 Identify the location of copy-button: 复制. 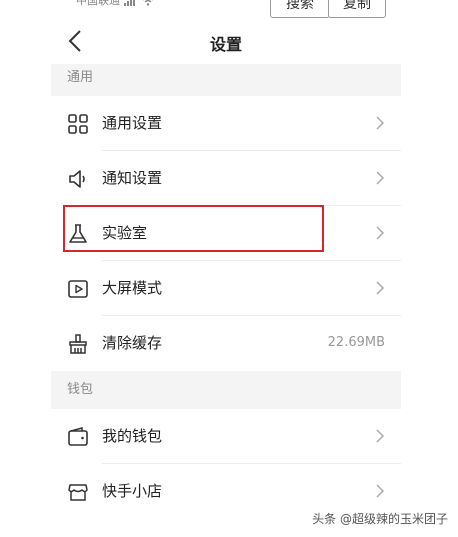
(357, 9).